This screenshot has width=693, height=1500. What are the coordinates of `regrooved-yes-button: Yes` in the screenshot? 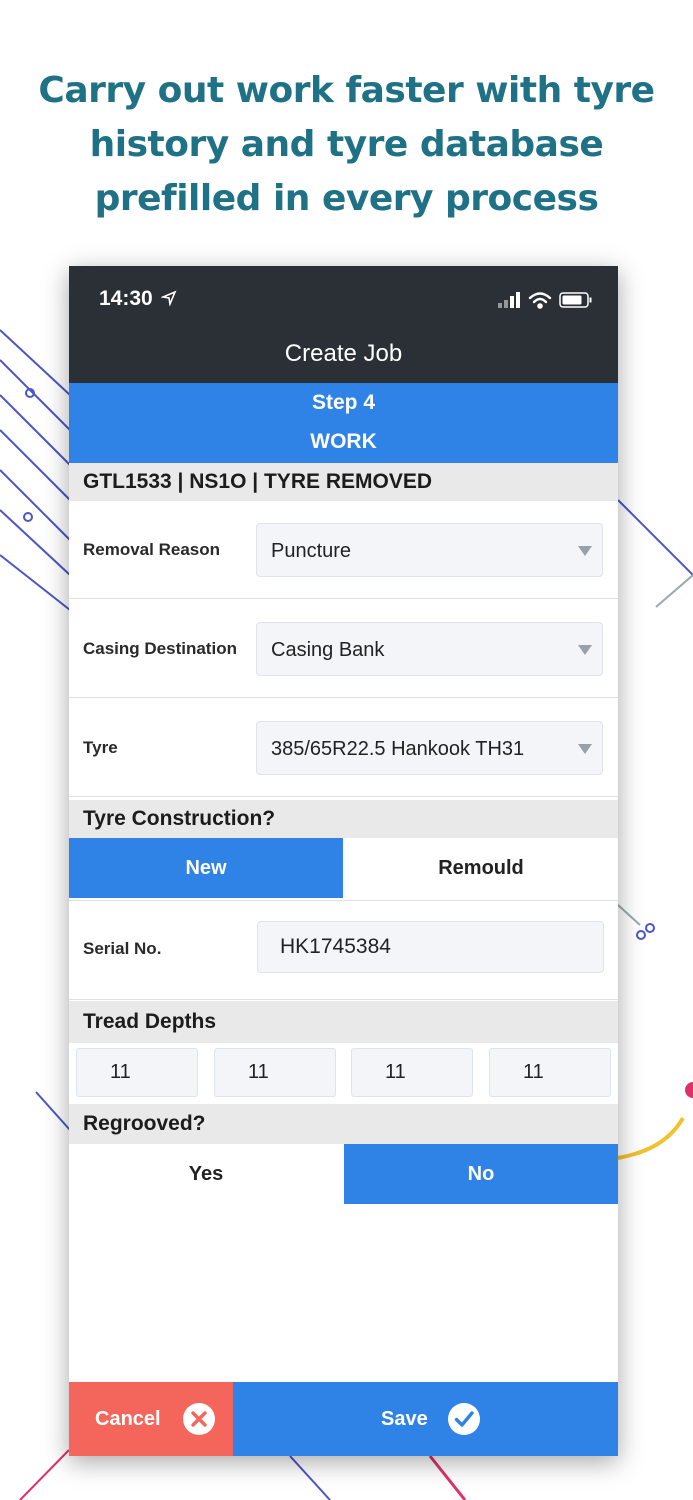 It's located at (206, 1174).